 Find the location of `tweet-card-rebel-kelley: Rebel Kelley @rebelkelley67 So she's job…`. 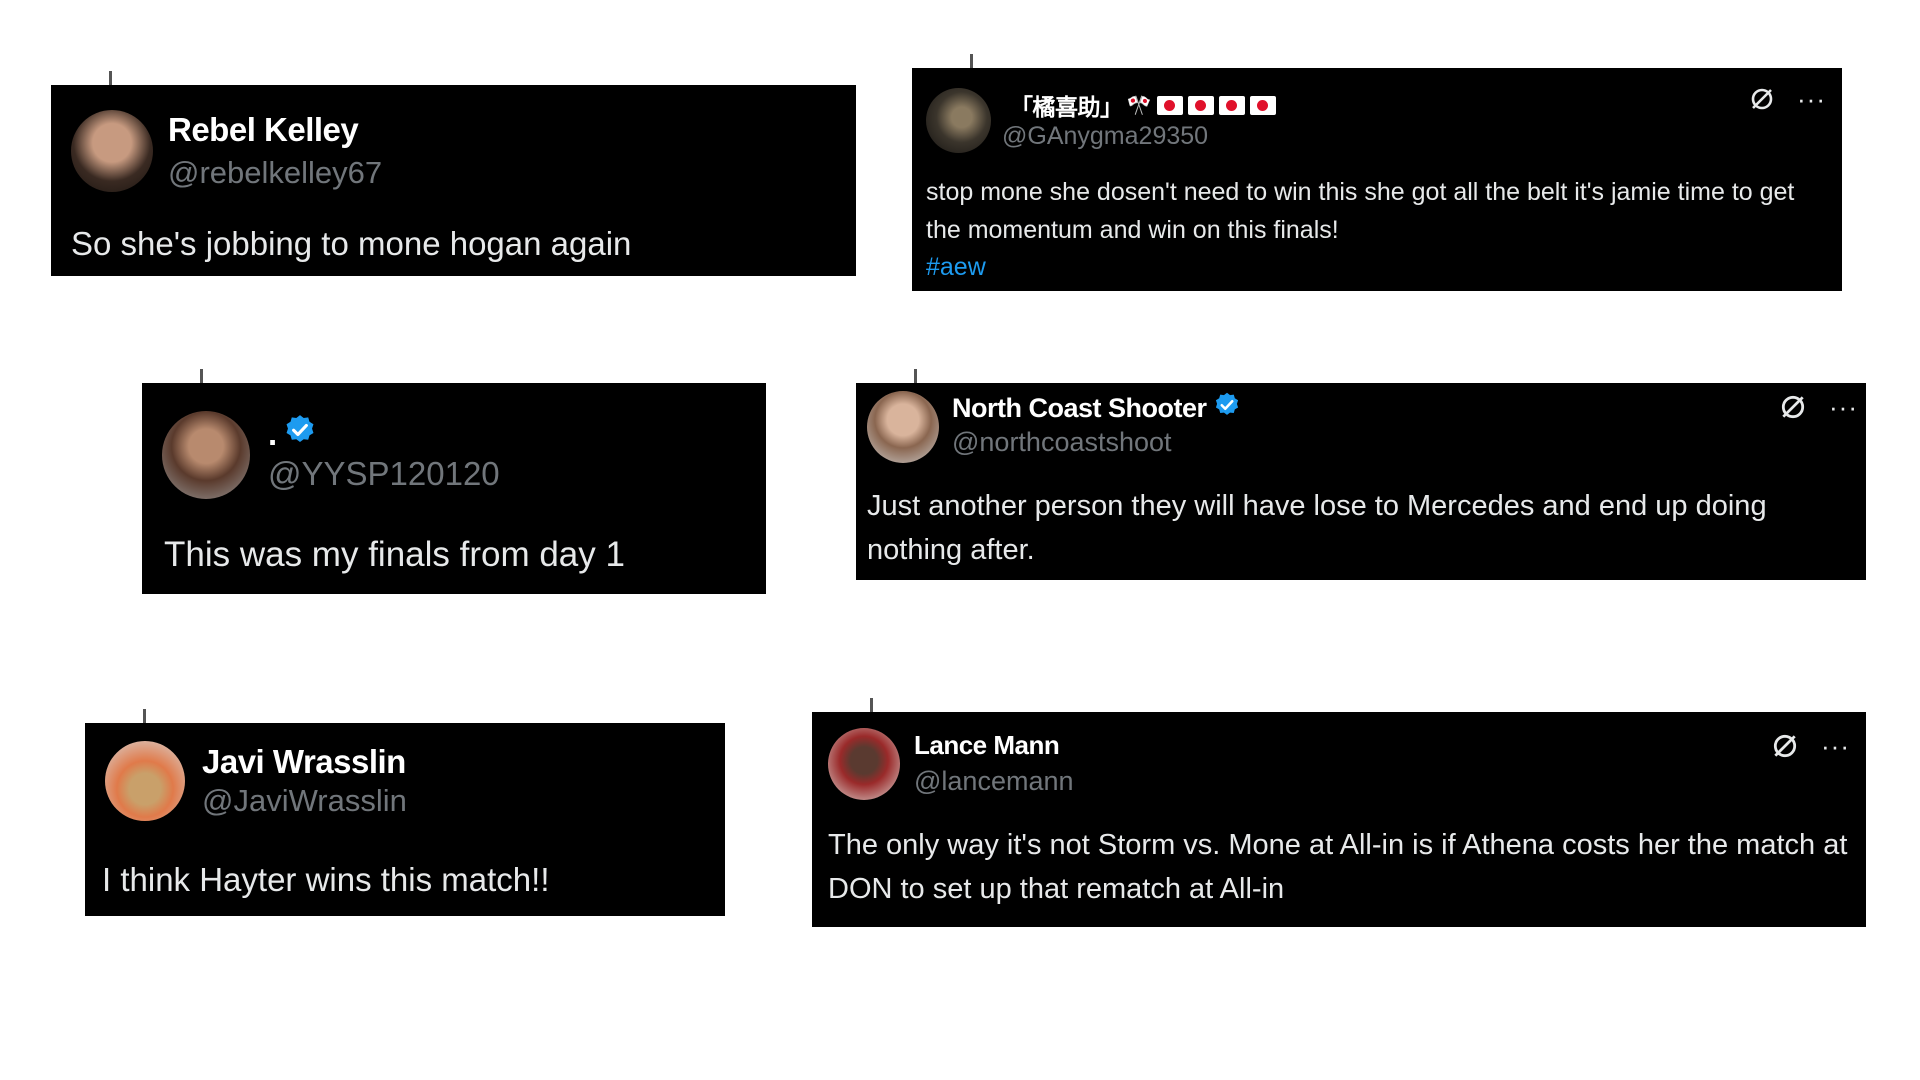

tweet-card-rebel-kelley: Rebel Kelley @rebelkelley67 So she's job… is located at coordinates (453, 173).